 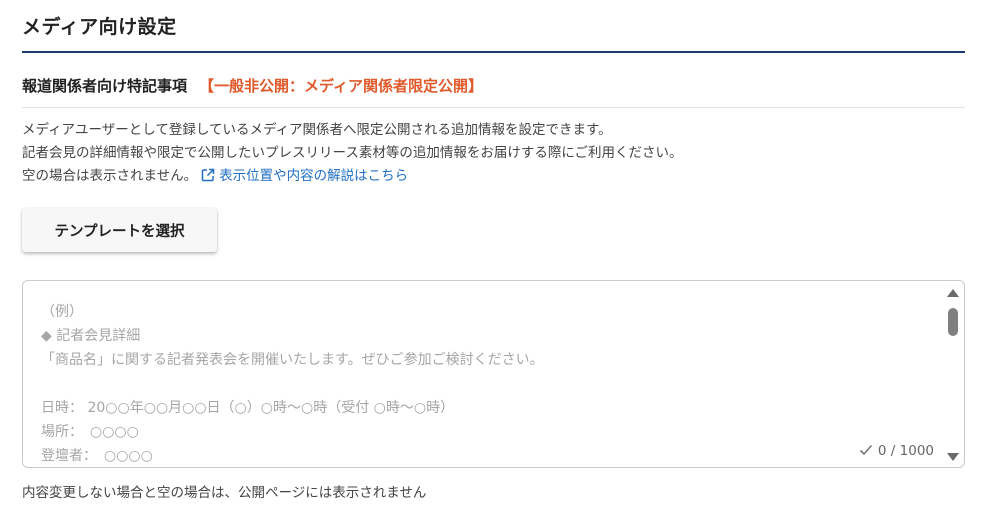 I want to click on character-counter: 0 / 1000, so click(x=896, y=451).